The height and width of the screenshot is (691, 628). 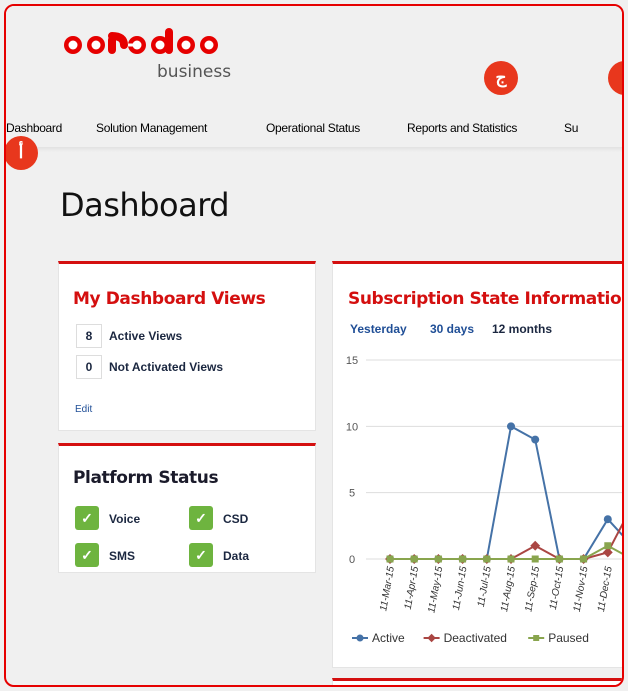 What do you see at coordinates (83, 409) in the screenshot?
I see `edit-link: Edit` at bounding box center [83, 409].